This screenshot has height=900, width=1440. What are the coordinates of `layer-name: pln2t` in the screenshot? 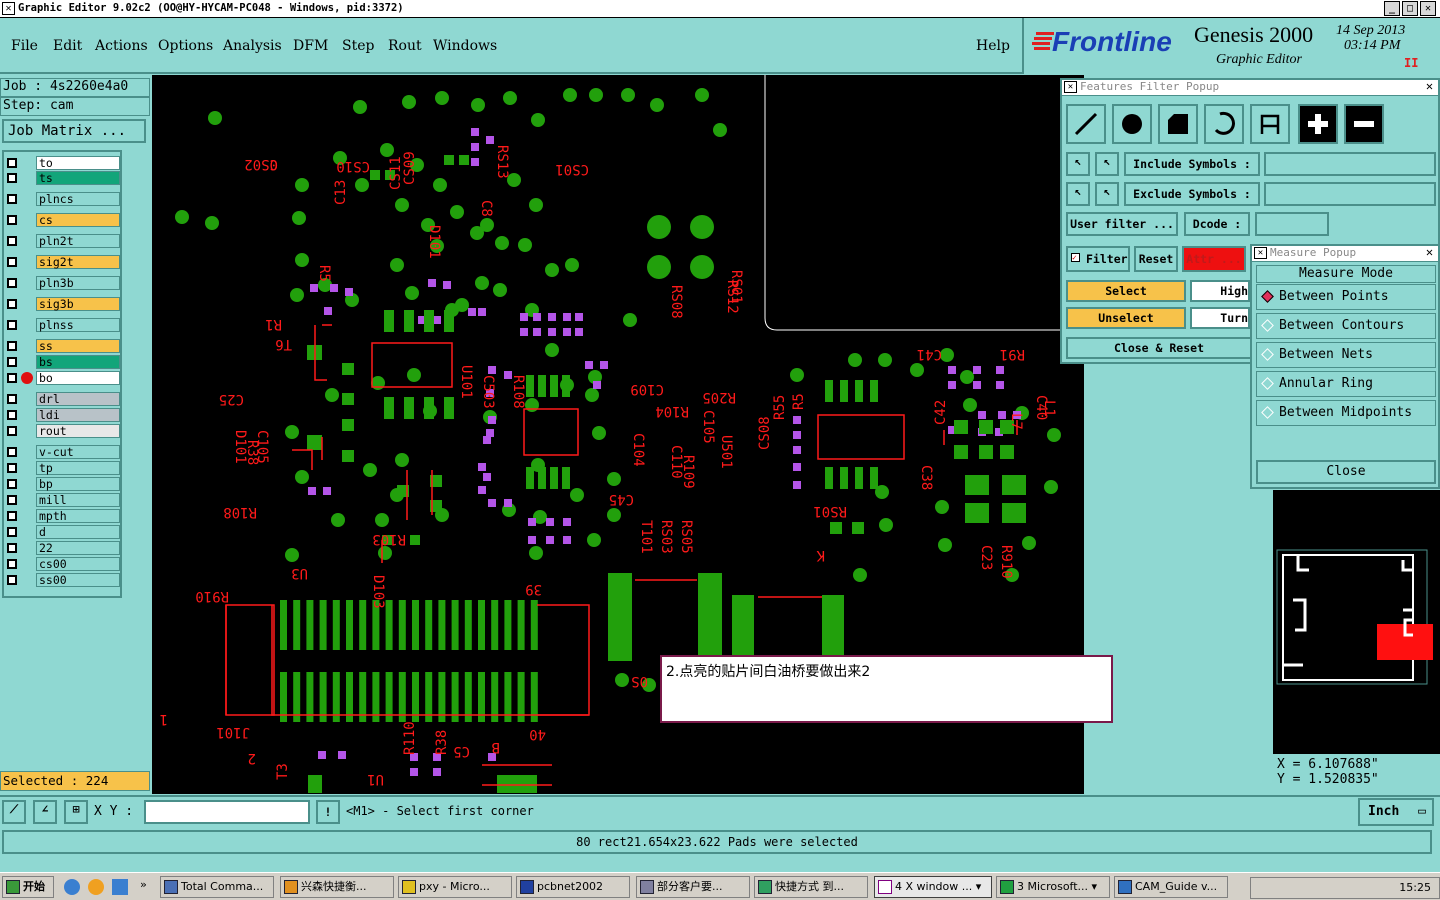 It's located at (78, 241).